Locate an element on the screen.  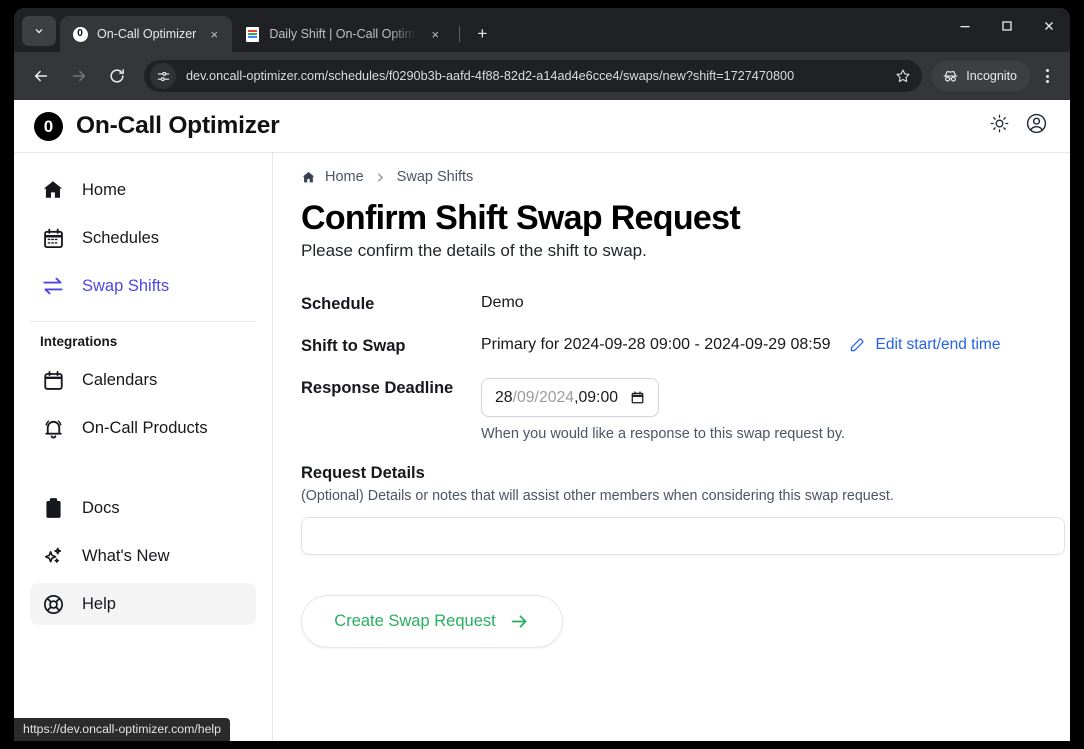
sidebar-item-label: What's New is located at coordinates (126, 555).